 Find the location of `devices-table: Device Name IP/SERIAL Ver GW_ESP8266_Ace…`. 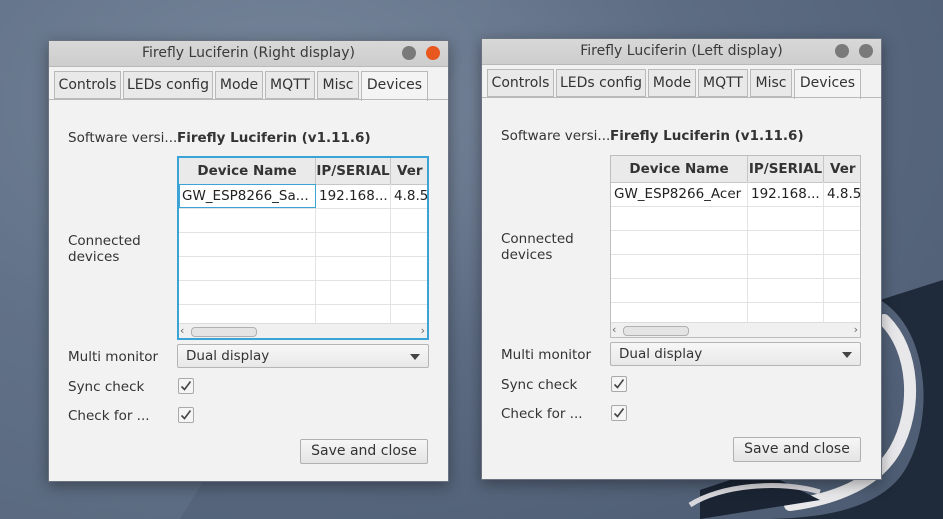

devices-table: Device Name IP/SERIAL Ver GW_ESP8266_Ace… is located at coordinates (735, 246).